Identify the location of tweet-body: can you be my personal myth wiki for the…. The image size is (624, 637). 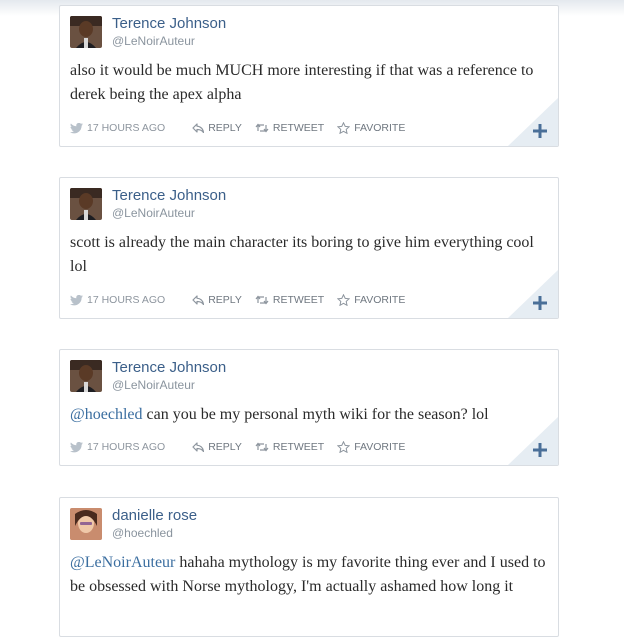
(315, 414).